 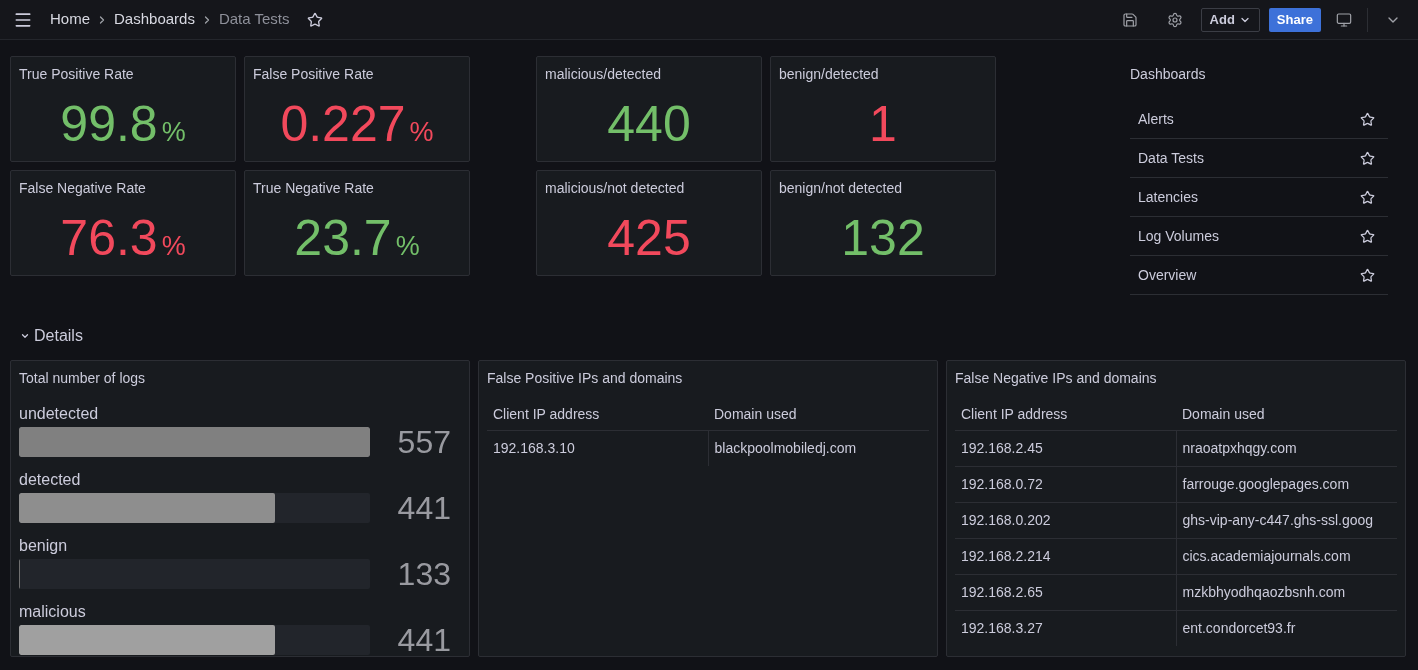 What do you see at coordinates (1065, 592) in the screenshot?
I see `table-cell: 192.168.2.65` at bounding box center [1065, 592].